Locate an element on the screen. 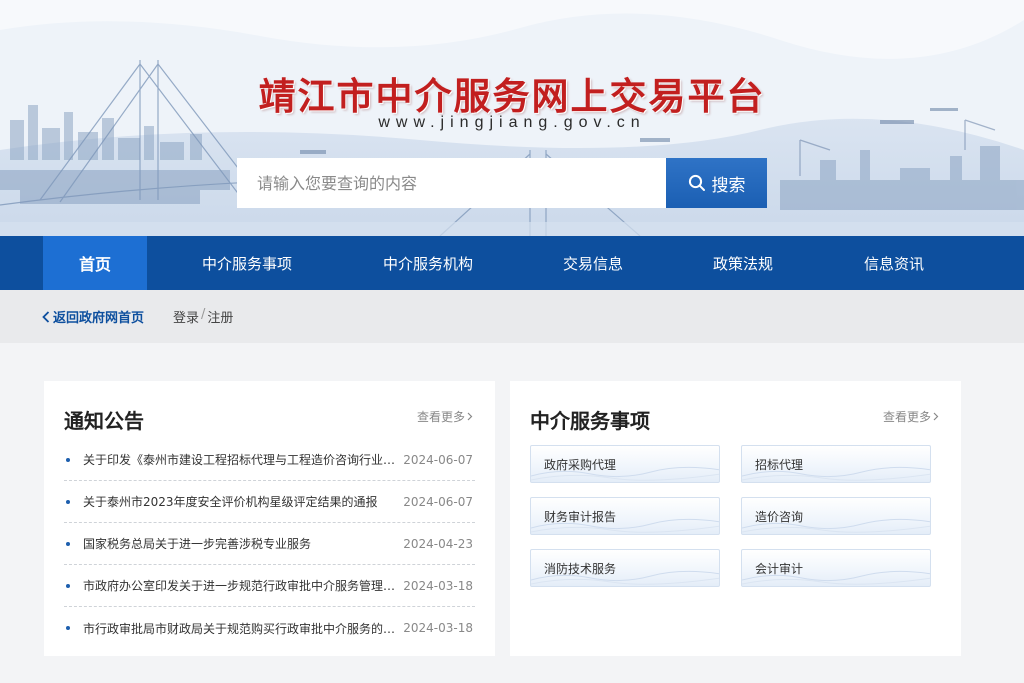  notice-item: 市行政审批局市财政局关于规范购买行政审批中介服务的通知 2024-03-18 is located at coordinates (269, 628).